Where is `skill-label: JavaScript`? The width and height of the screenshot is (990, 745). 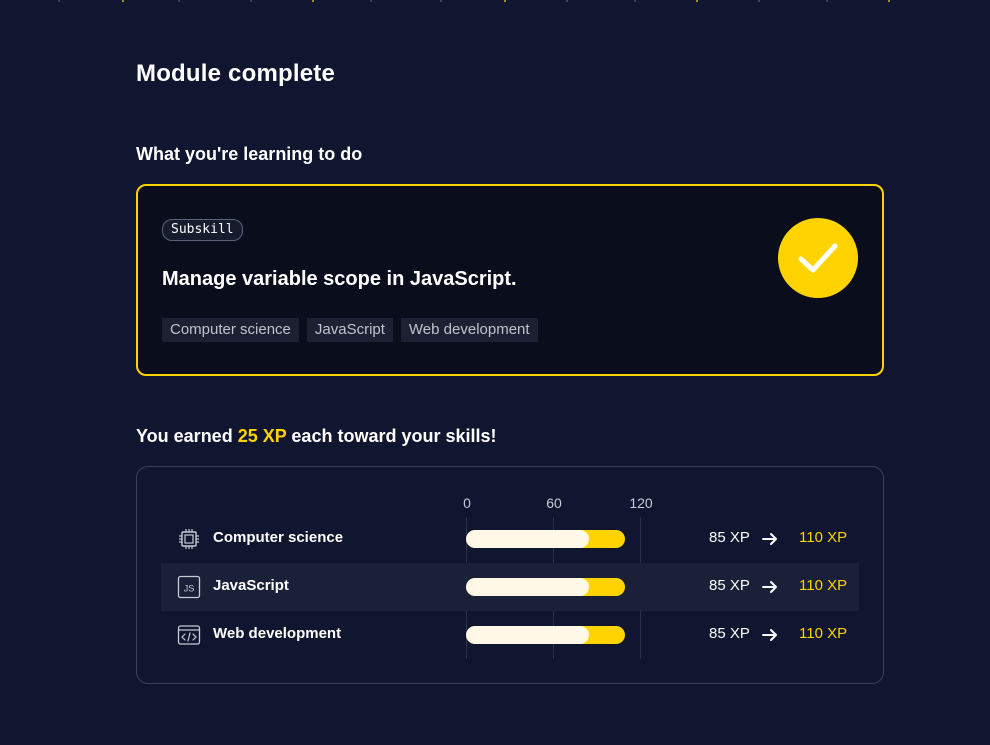
skill-label: JavaScript is located at coordinates (251, 585).